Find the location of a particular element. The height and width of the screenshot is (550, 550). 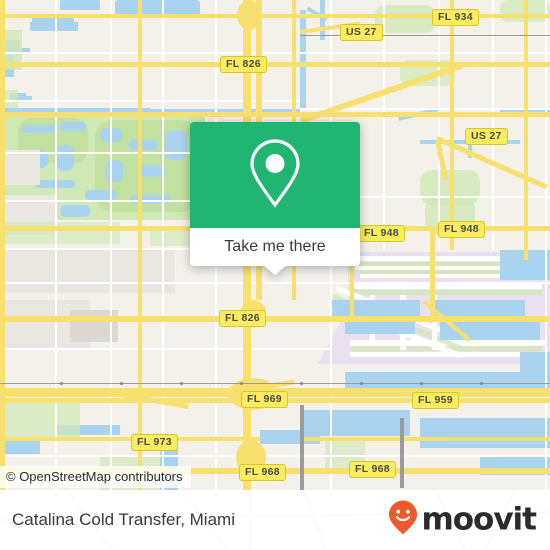

place-title: Catalina Cold Transfer, Miami is located at coordinates (123, 519).